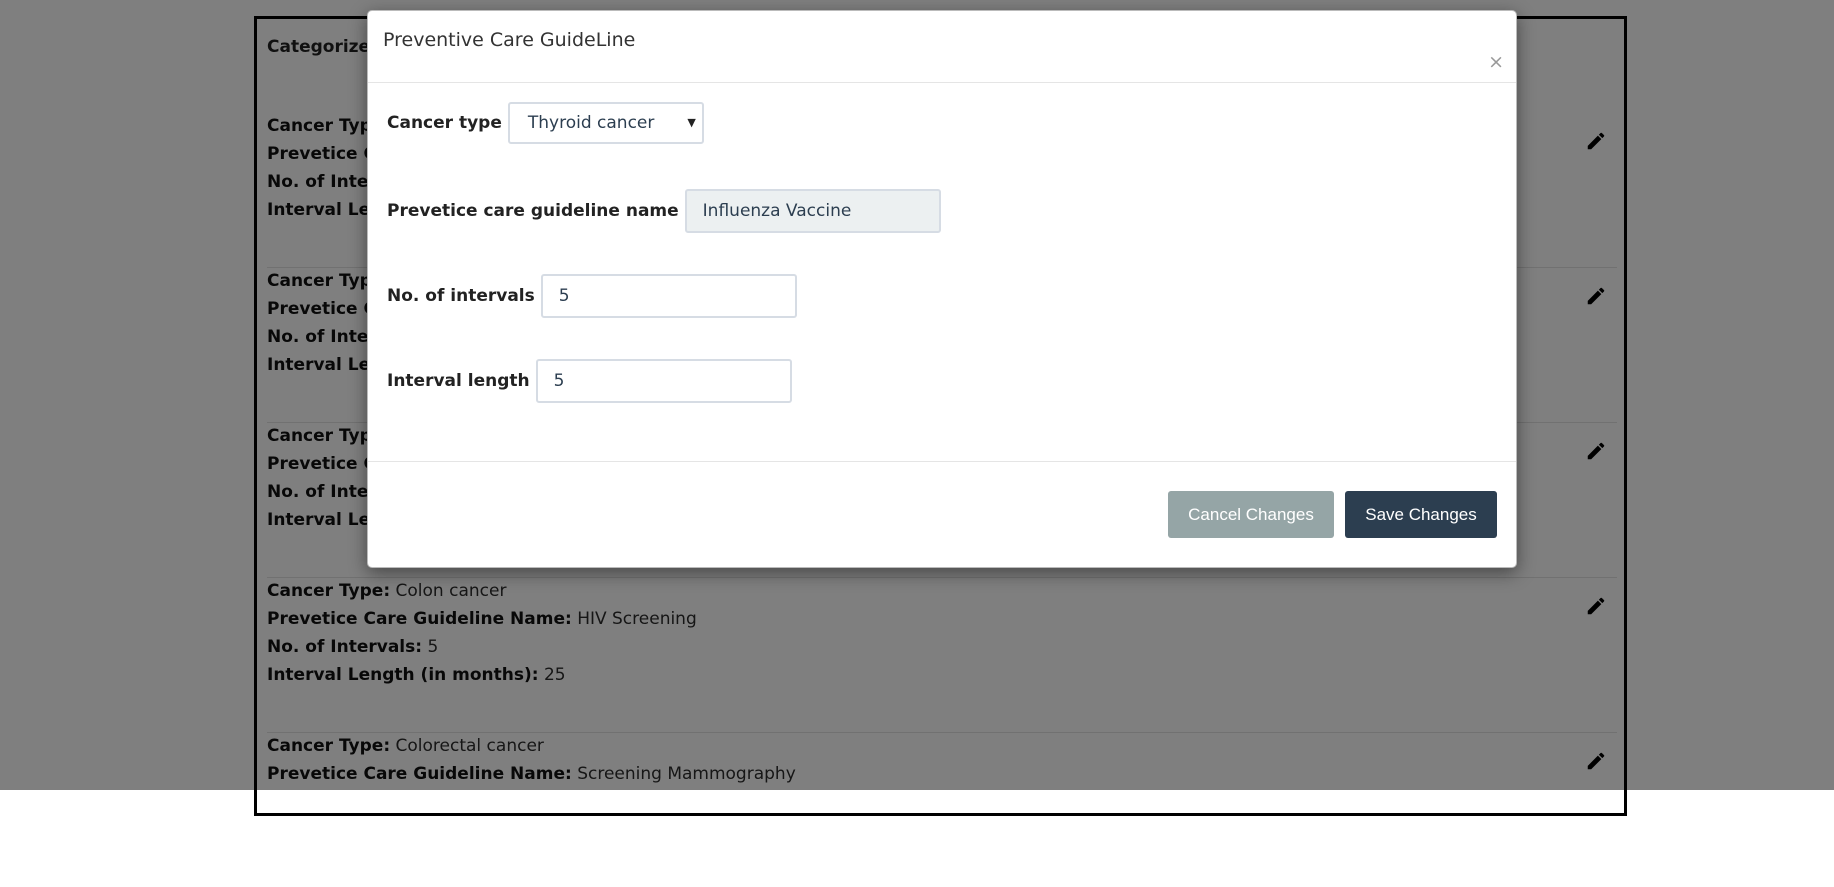 Image resolution: width=1834 pixels, height=887 pixels. Describe the element at coordinates (591, 123) in the screenshot. I see `cancer-type-selected: Thyroid cancer` at that location.